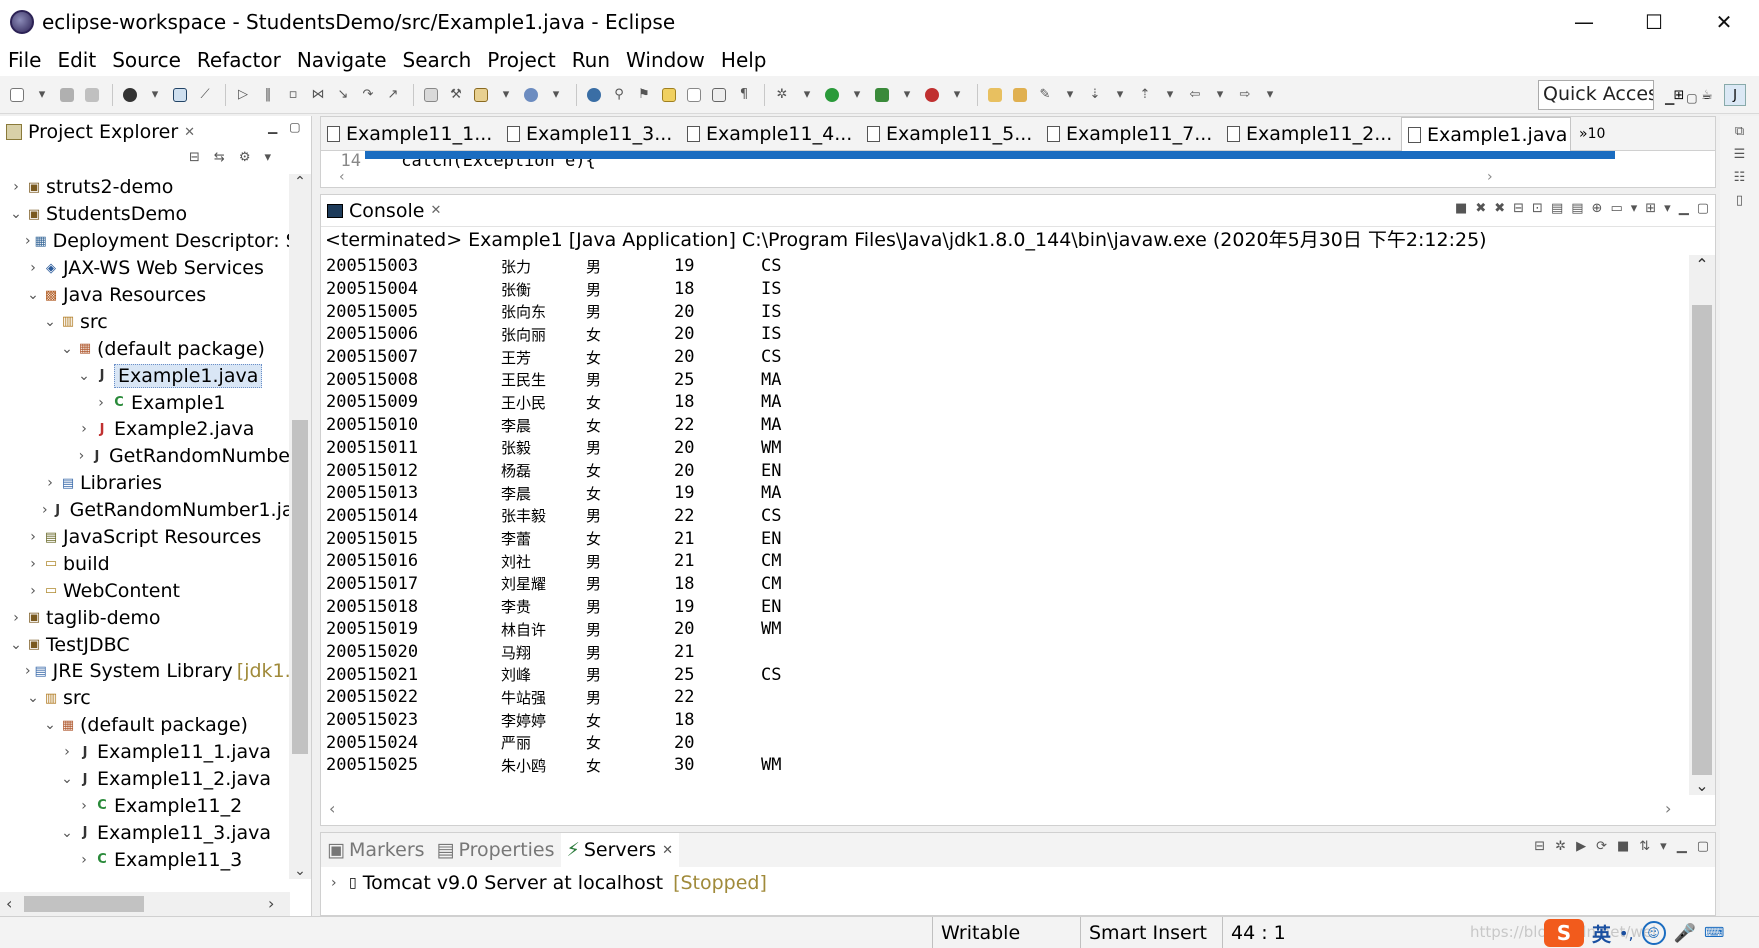 This screenshot has width=1759, height=948. I want to click on prev-annotation-icon: ⇡, so click(1145, 95).